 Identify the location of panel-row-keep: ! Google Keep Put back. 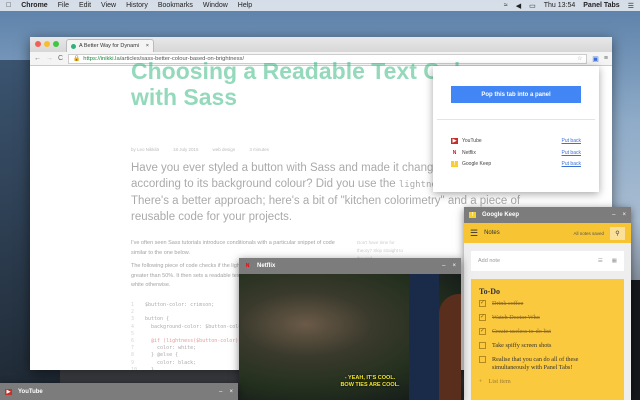
(516, 164).